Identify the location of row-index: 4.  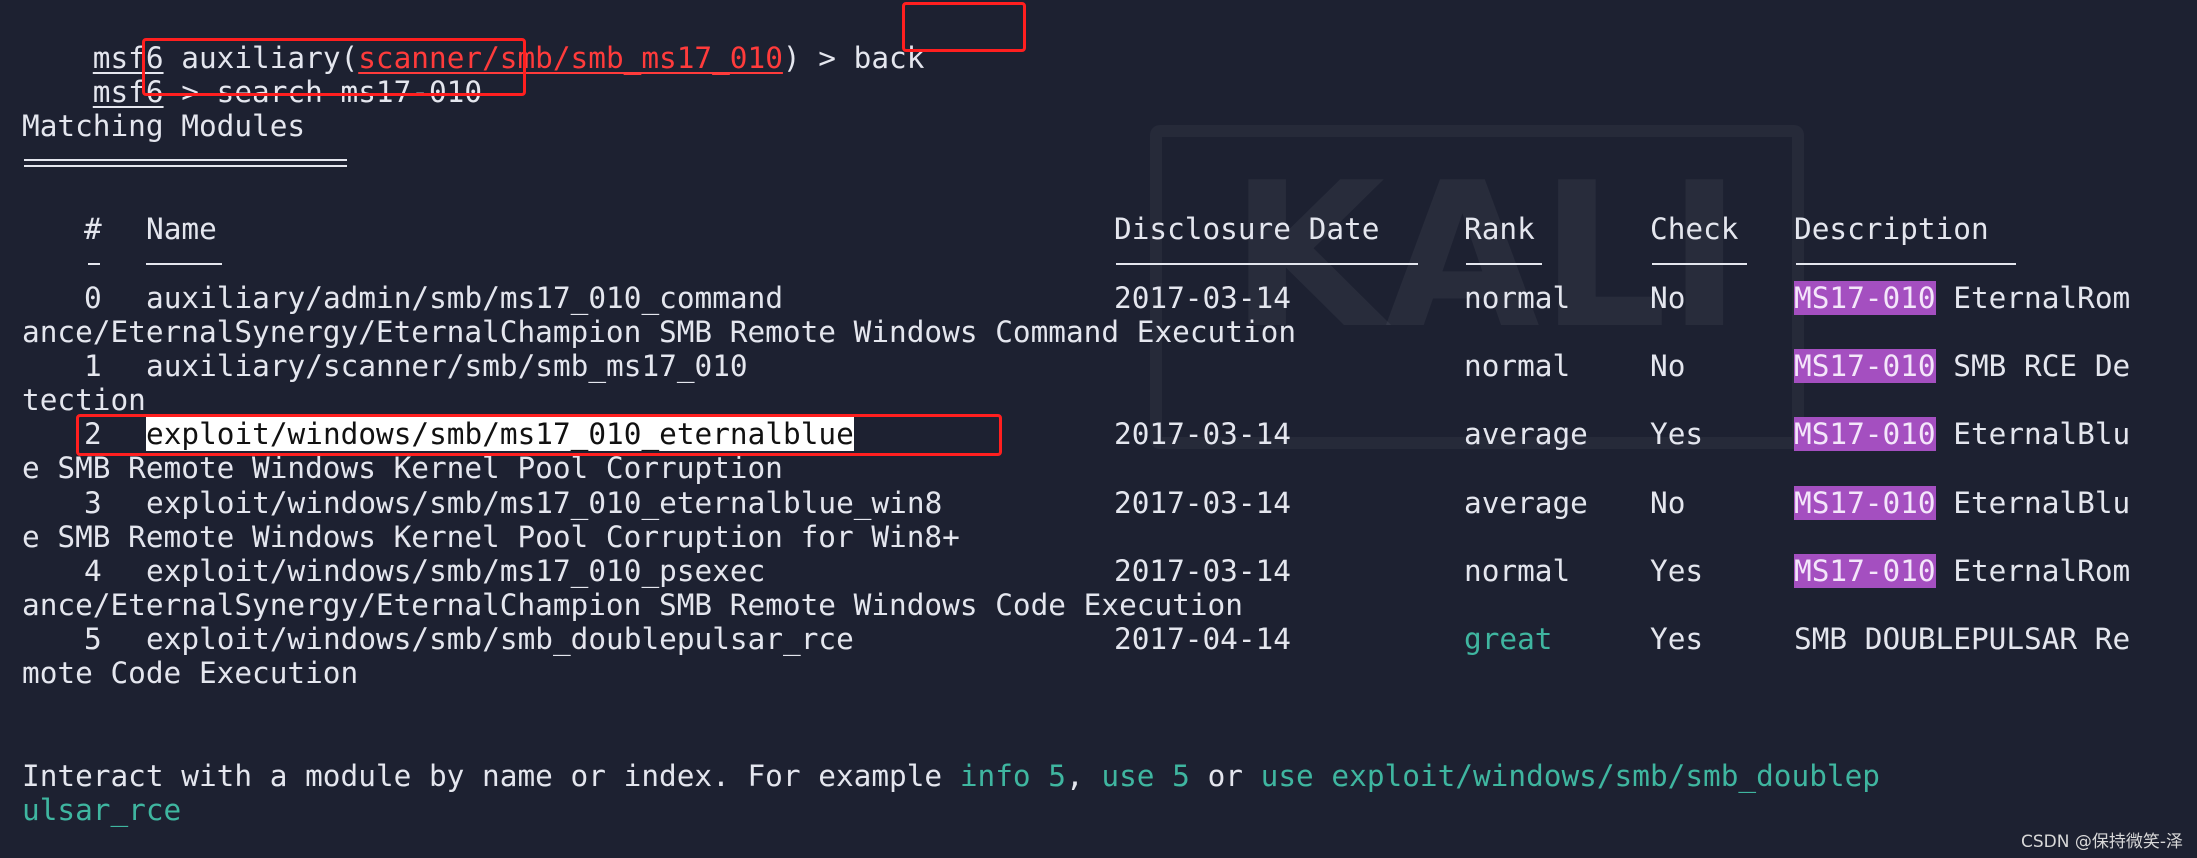
(93, 571).